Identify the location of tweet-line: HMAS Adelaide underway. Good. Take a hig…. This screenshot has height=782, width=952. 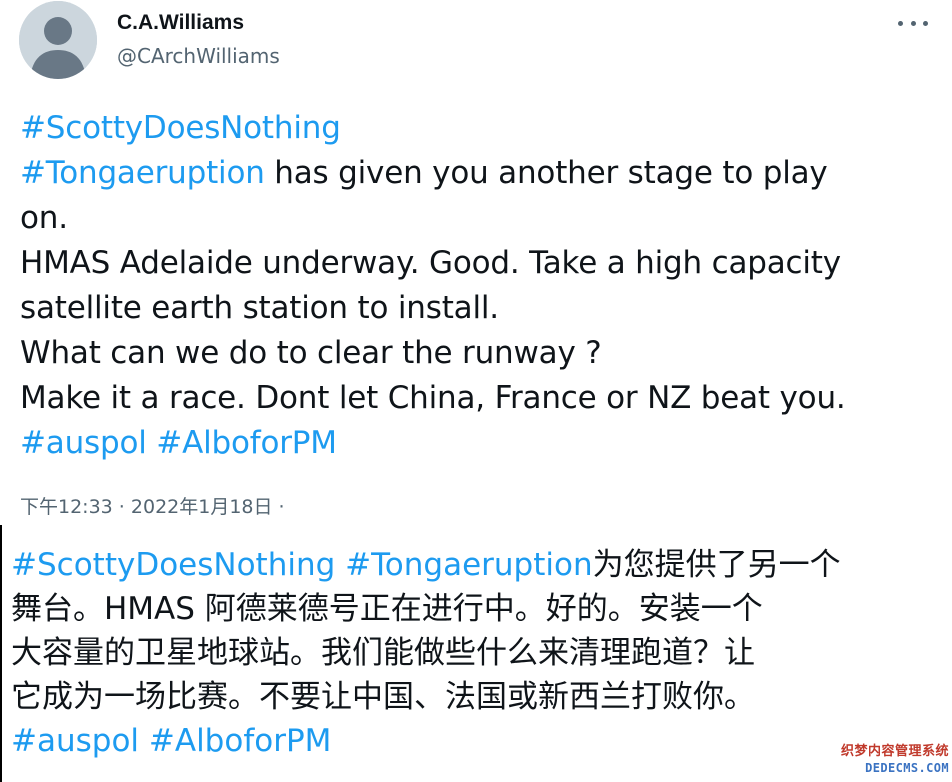
(472, 263).